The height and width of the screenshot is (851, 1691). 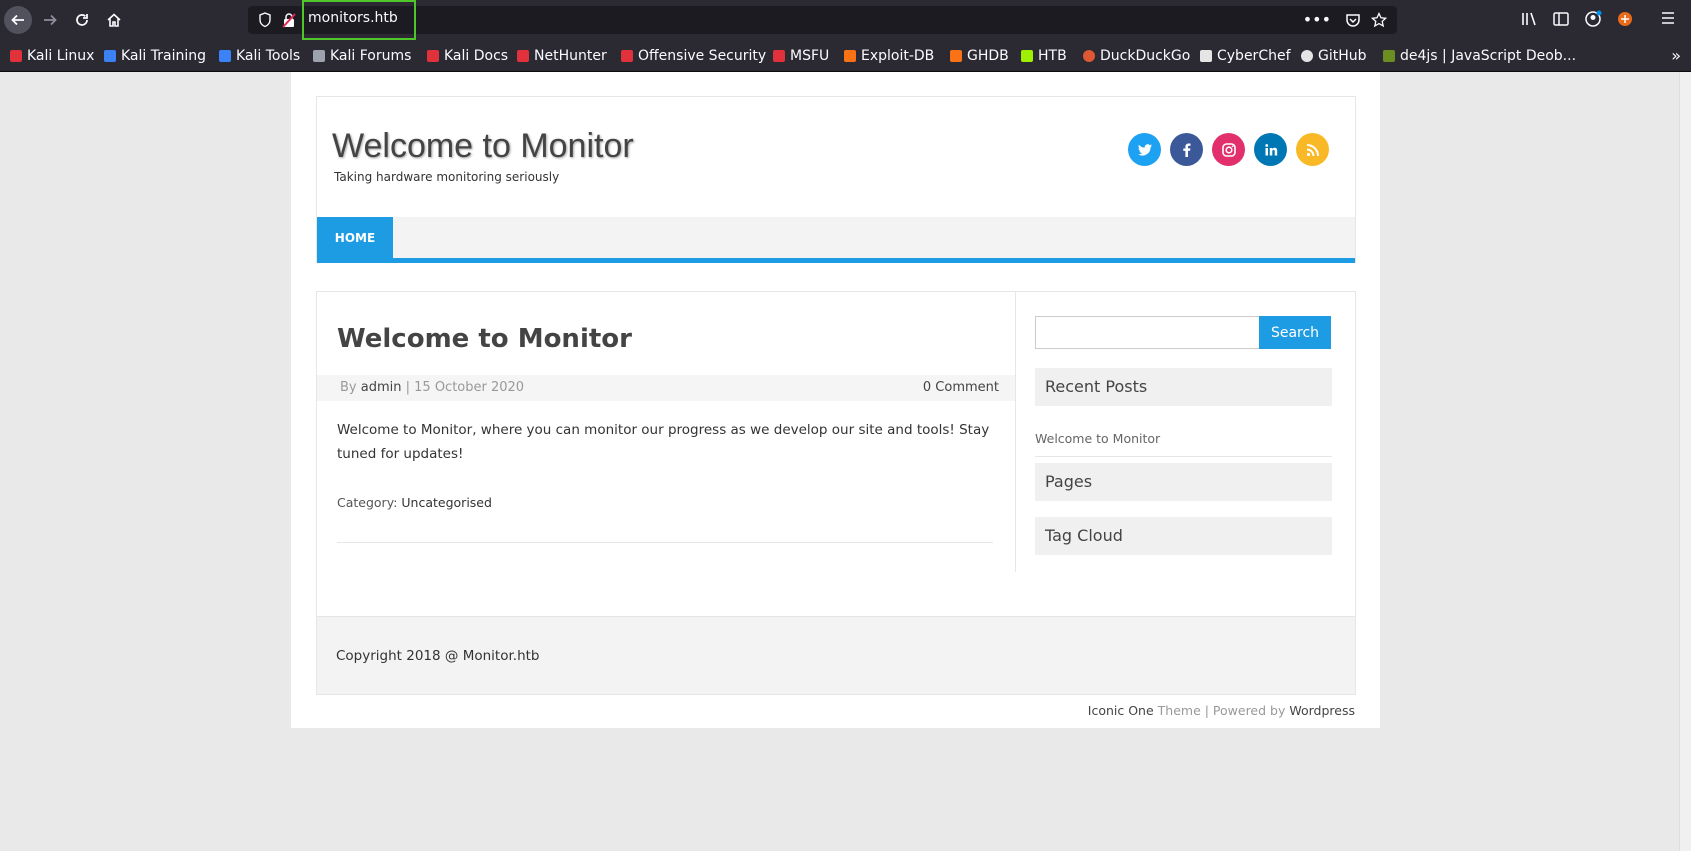 What do you see at coordinates (1144, 149) in the screenshot?
I see `twitter-icon` at bounding box center [1144, 149].